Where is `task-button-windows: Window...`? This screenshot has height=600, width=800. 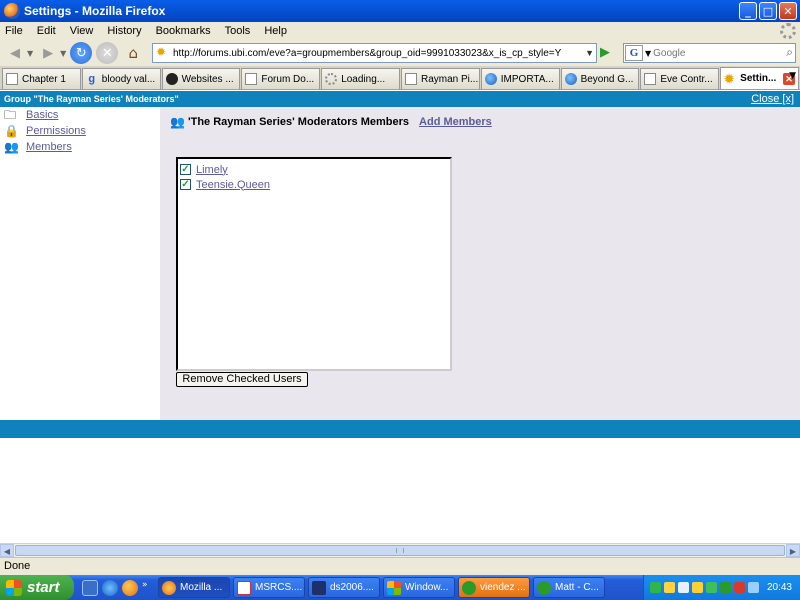 task-button-windows: Window... is located at coordinates (419, 587).